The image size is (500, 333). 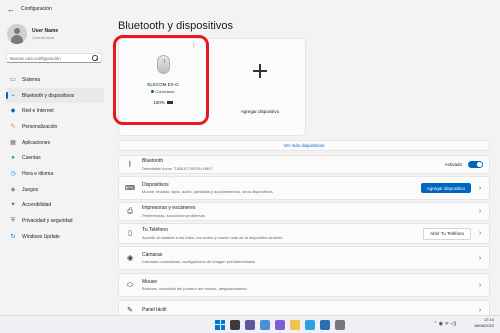 I want to click on avatar, so click(x=17, y=34).